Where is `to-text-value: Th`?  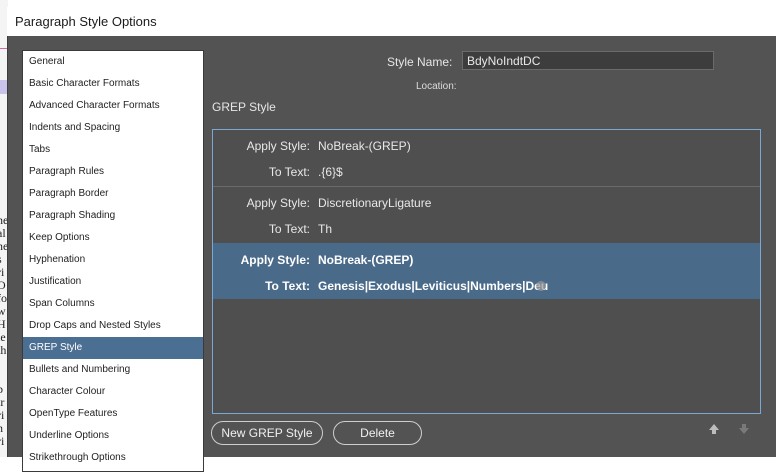
to-text-value: Th is located at coordinates (325, 229).